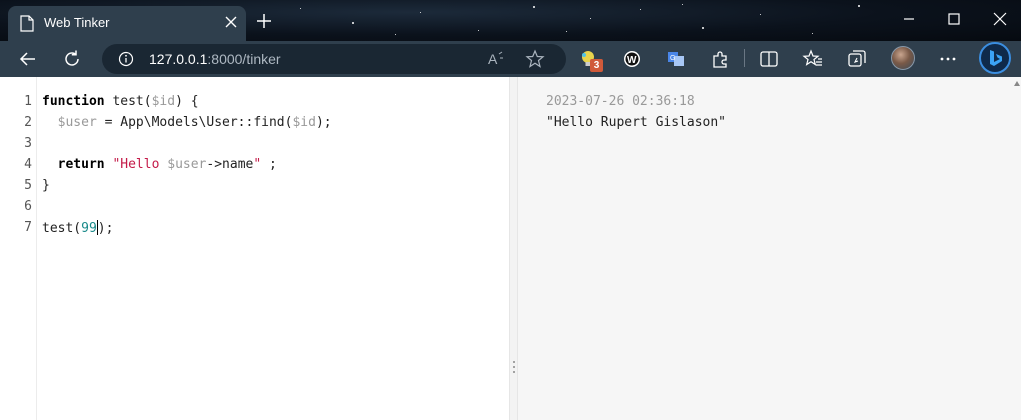 The width and height of the screenshot is (1021, 420). What do you see at coordinates (28, 122) in the screenshot?
I see `line-number: 2` at bounding box center [28, 122].